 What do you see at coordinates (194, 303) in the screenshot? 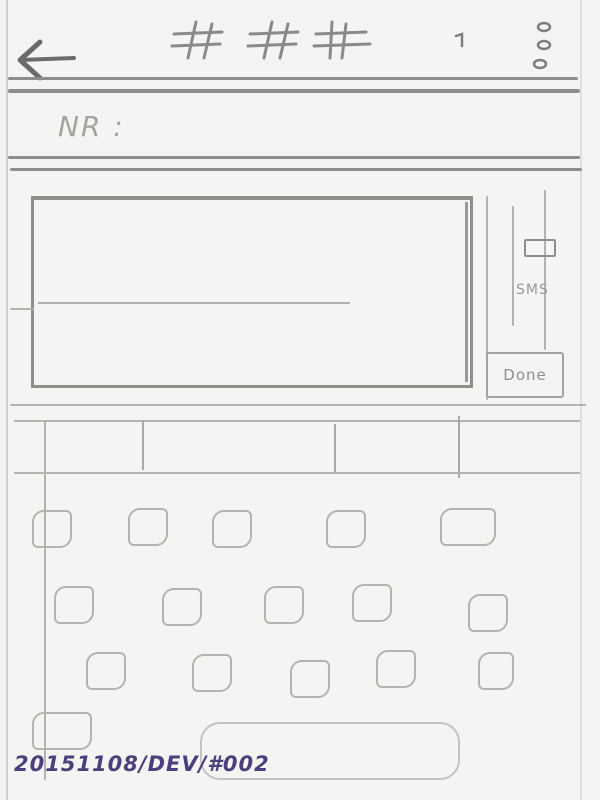
I see `text-line` at bounding box center [194, 303].